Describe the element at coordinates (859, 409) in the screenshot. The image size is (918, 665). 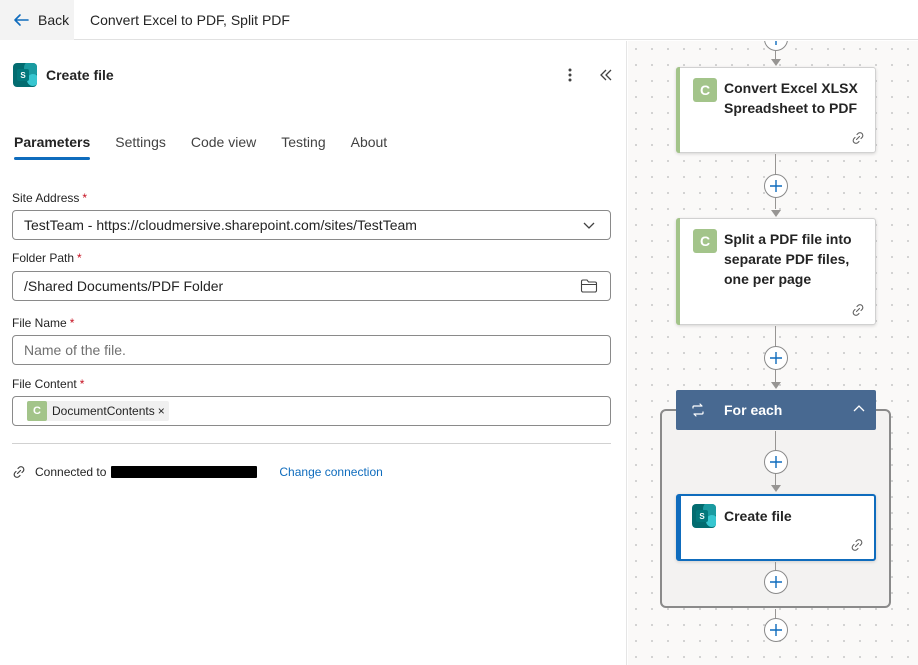
I see `chevron-up-icon` at that location.